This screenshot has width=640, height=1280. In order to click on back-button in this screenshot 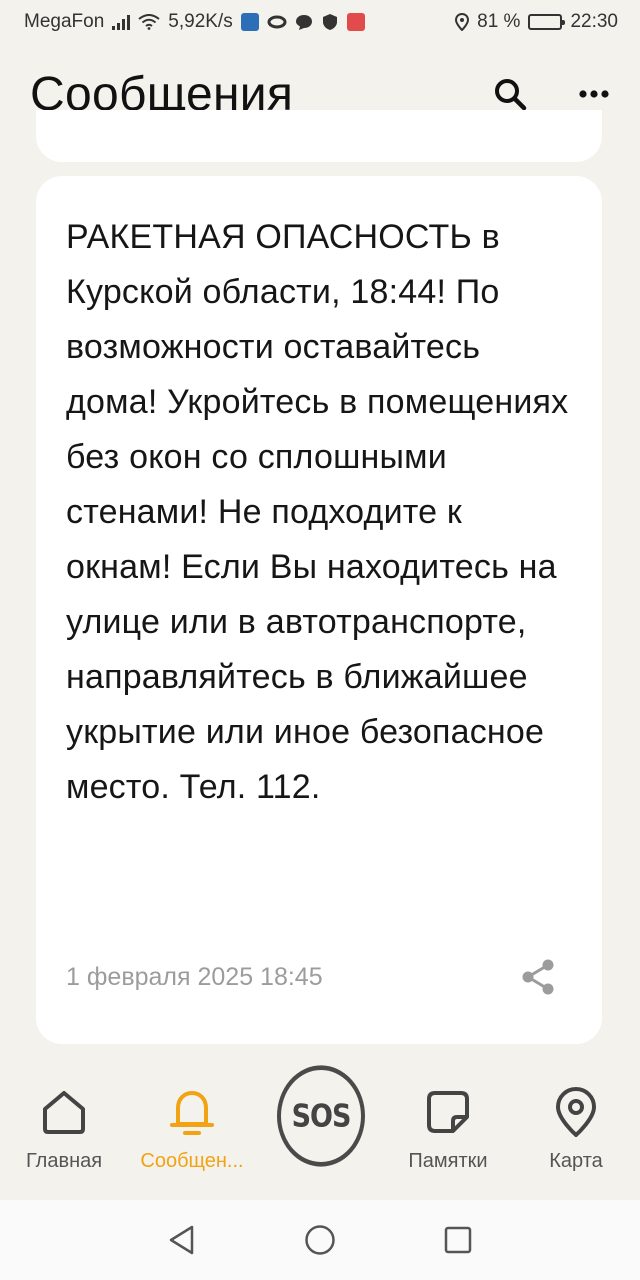, I will do `click(182, 1240)`.